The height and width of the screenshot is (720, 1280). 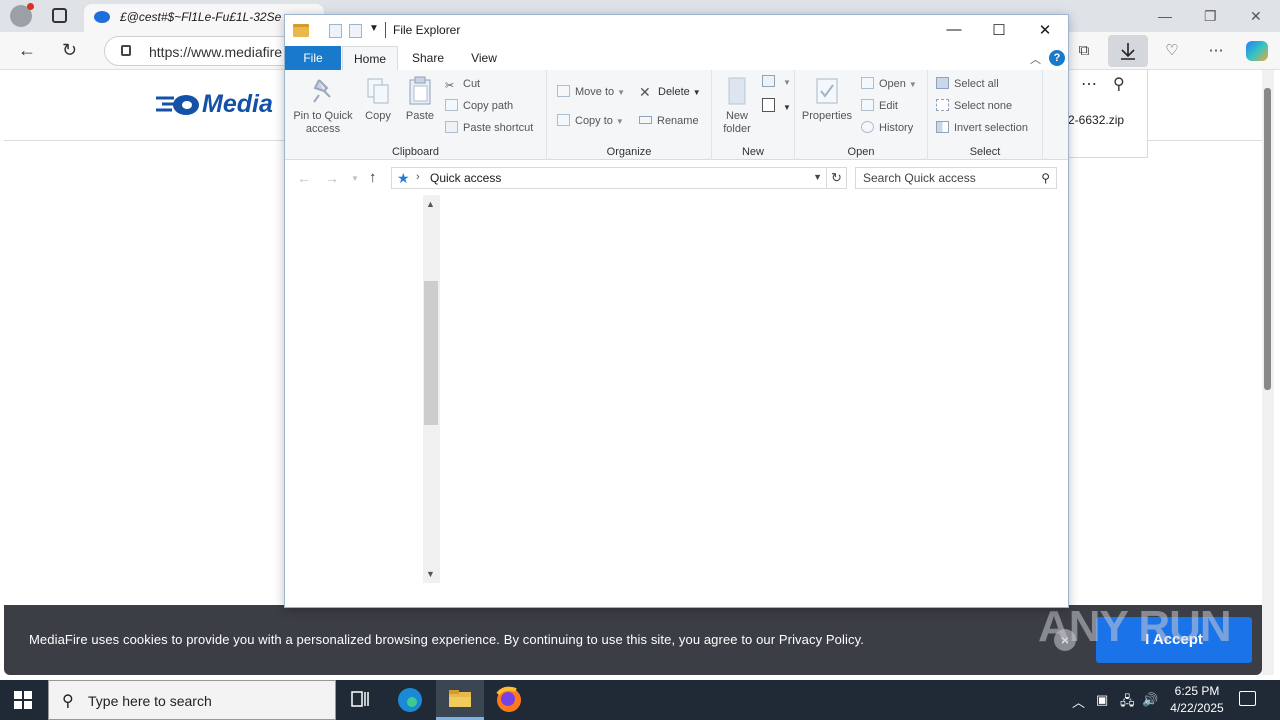 I want to click on search-box: ⚲, so click(x=956, y=178).